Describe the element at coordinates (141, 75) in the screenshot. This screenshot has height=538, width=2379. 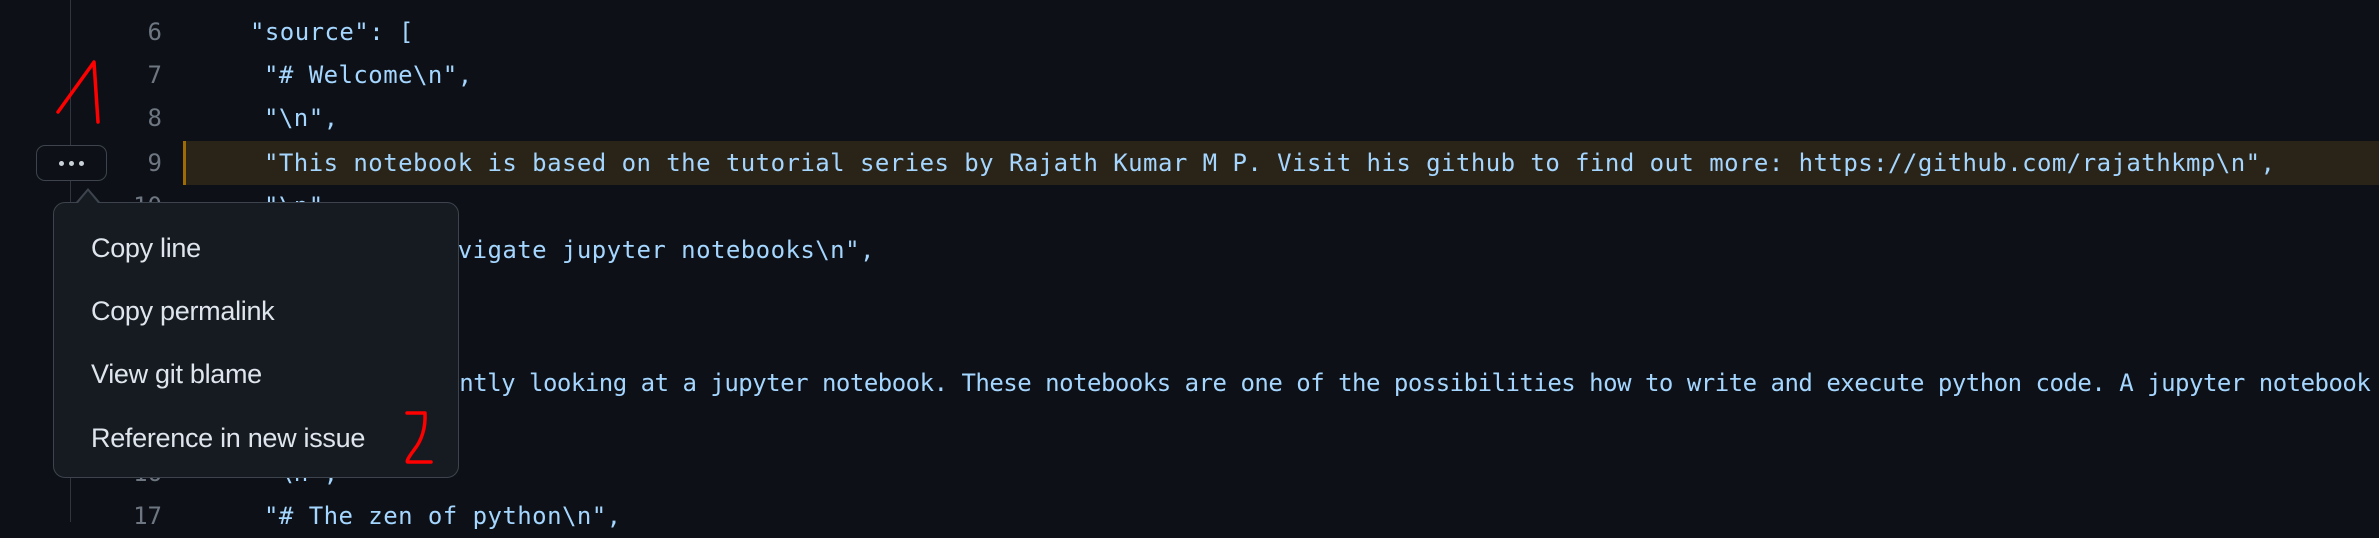
I see `line-number: 7` at that location.